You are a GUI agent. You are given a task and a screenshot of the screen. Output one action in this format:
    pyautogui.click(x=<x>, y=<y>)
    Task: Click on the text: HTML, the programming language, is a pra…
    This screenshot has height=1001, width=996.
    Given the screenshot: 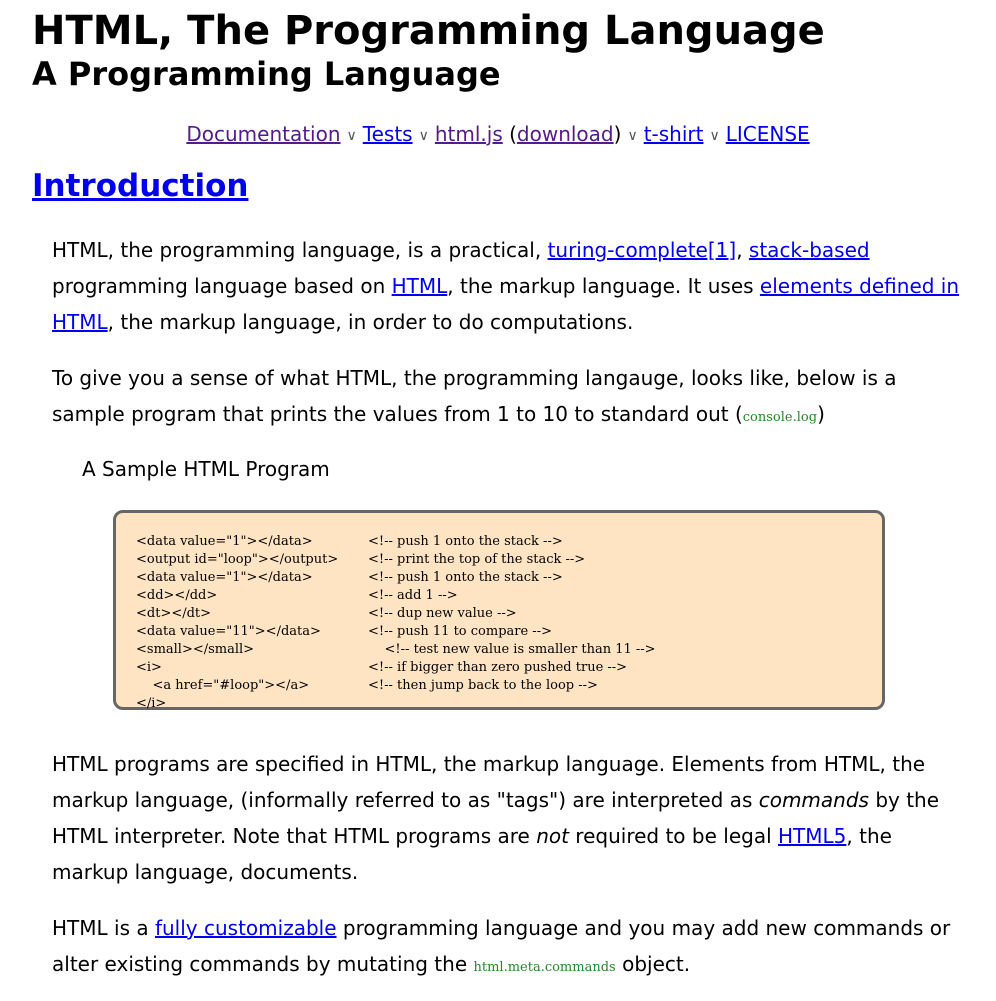 What is the action you would take?
    pyautogui.click(x=300, y=250)
    